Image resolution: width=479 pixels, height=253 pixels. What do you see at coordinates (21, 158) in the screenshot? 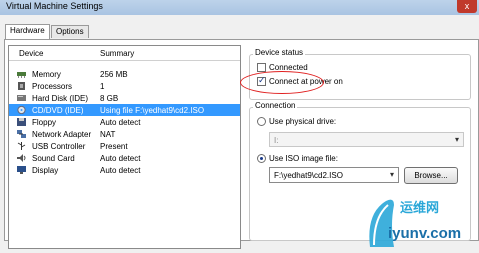
I see `sound-card-icon` at bounding box center [21, 158].